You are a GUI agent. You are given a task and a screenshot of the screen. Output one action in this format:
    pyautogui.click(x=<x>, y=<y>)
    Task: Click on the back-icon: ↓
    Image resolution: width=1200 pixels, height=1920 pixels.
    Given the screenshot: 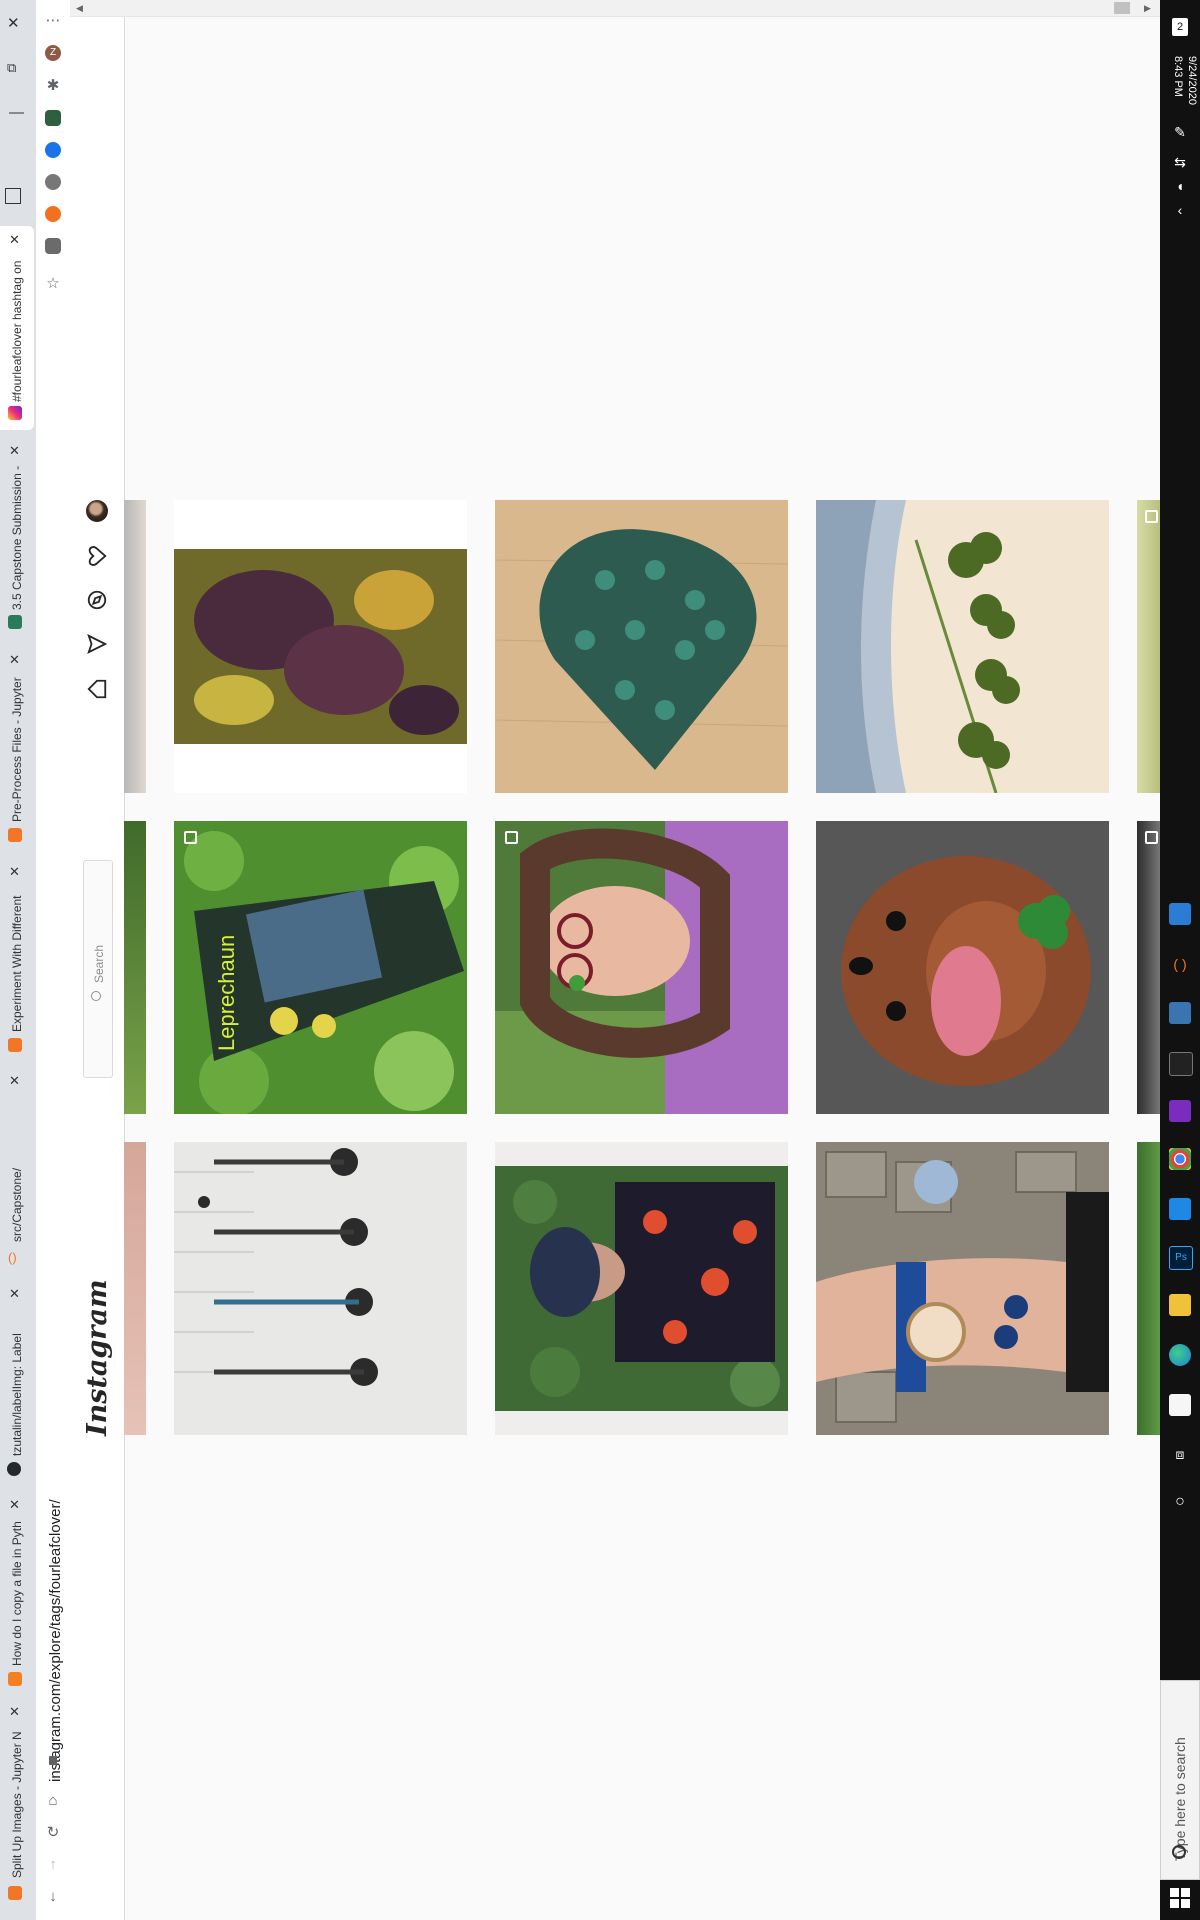 What is the action you would take?
    pyautogui.click(x=53, y=1897)
    